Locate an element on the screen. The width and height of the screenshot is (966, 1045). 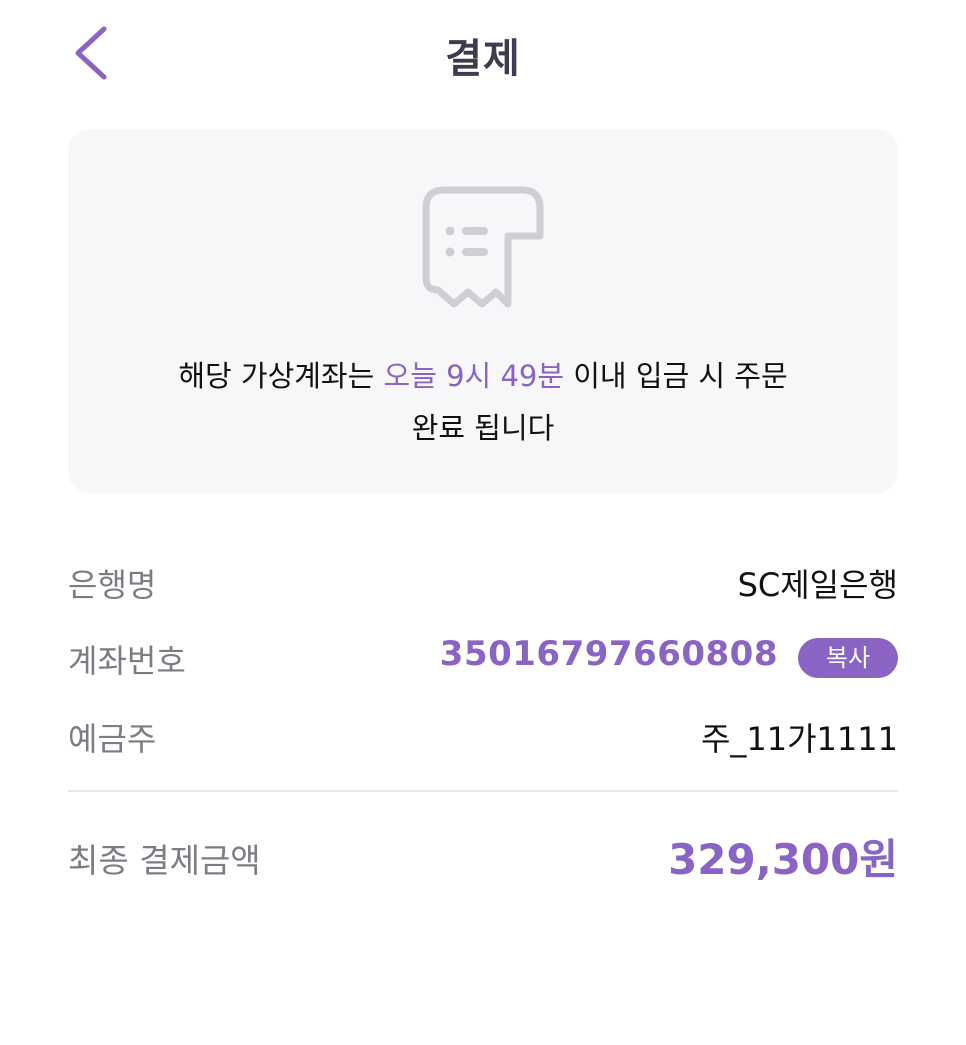
account-holder-label: 예금주 is located at coordinates (112, 739).